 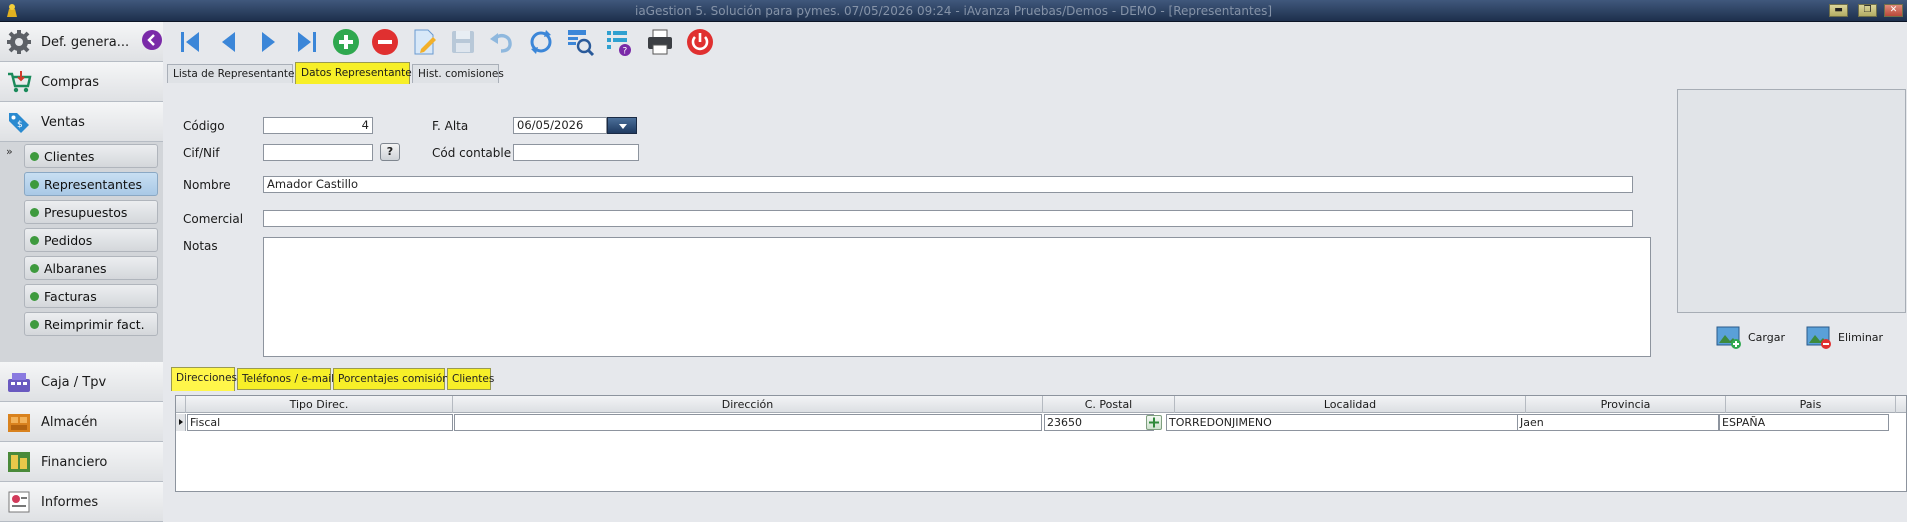 What do you see at coordinates (204, 379) in the screenshot?
I see `tab-direcciones: Direcciones` at bounding box center [204, 379].